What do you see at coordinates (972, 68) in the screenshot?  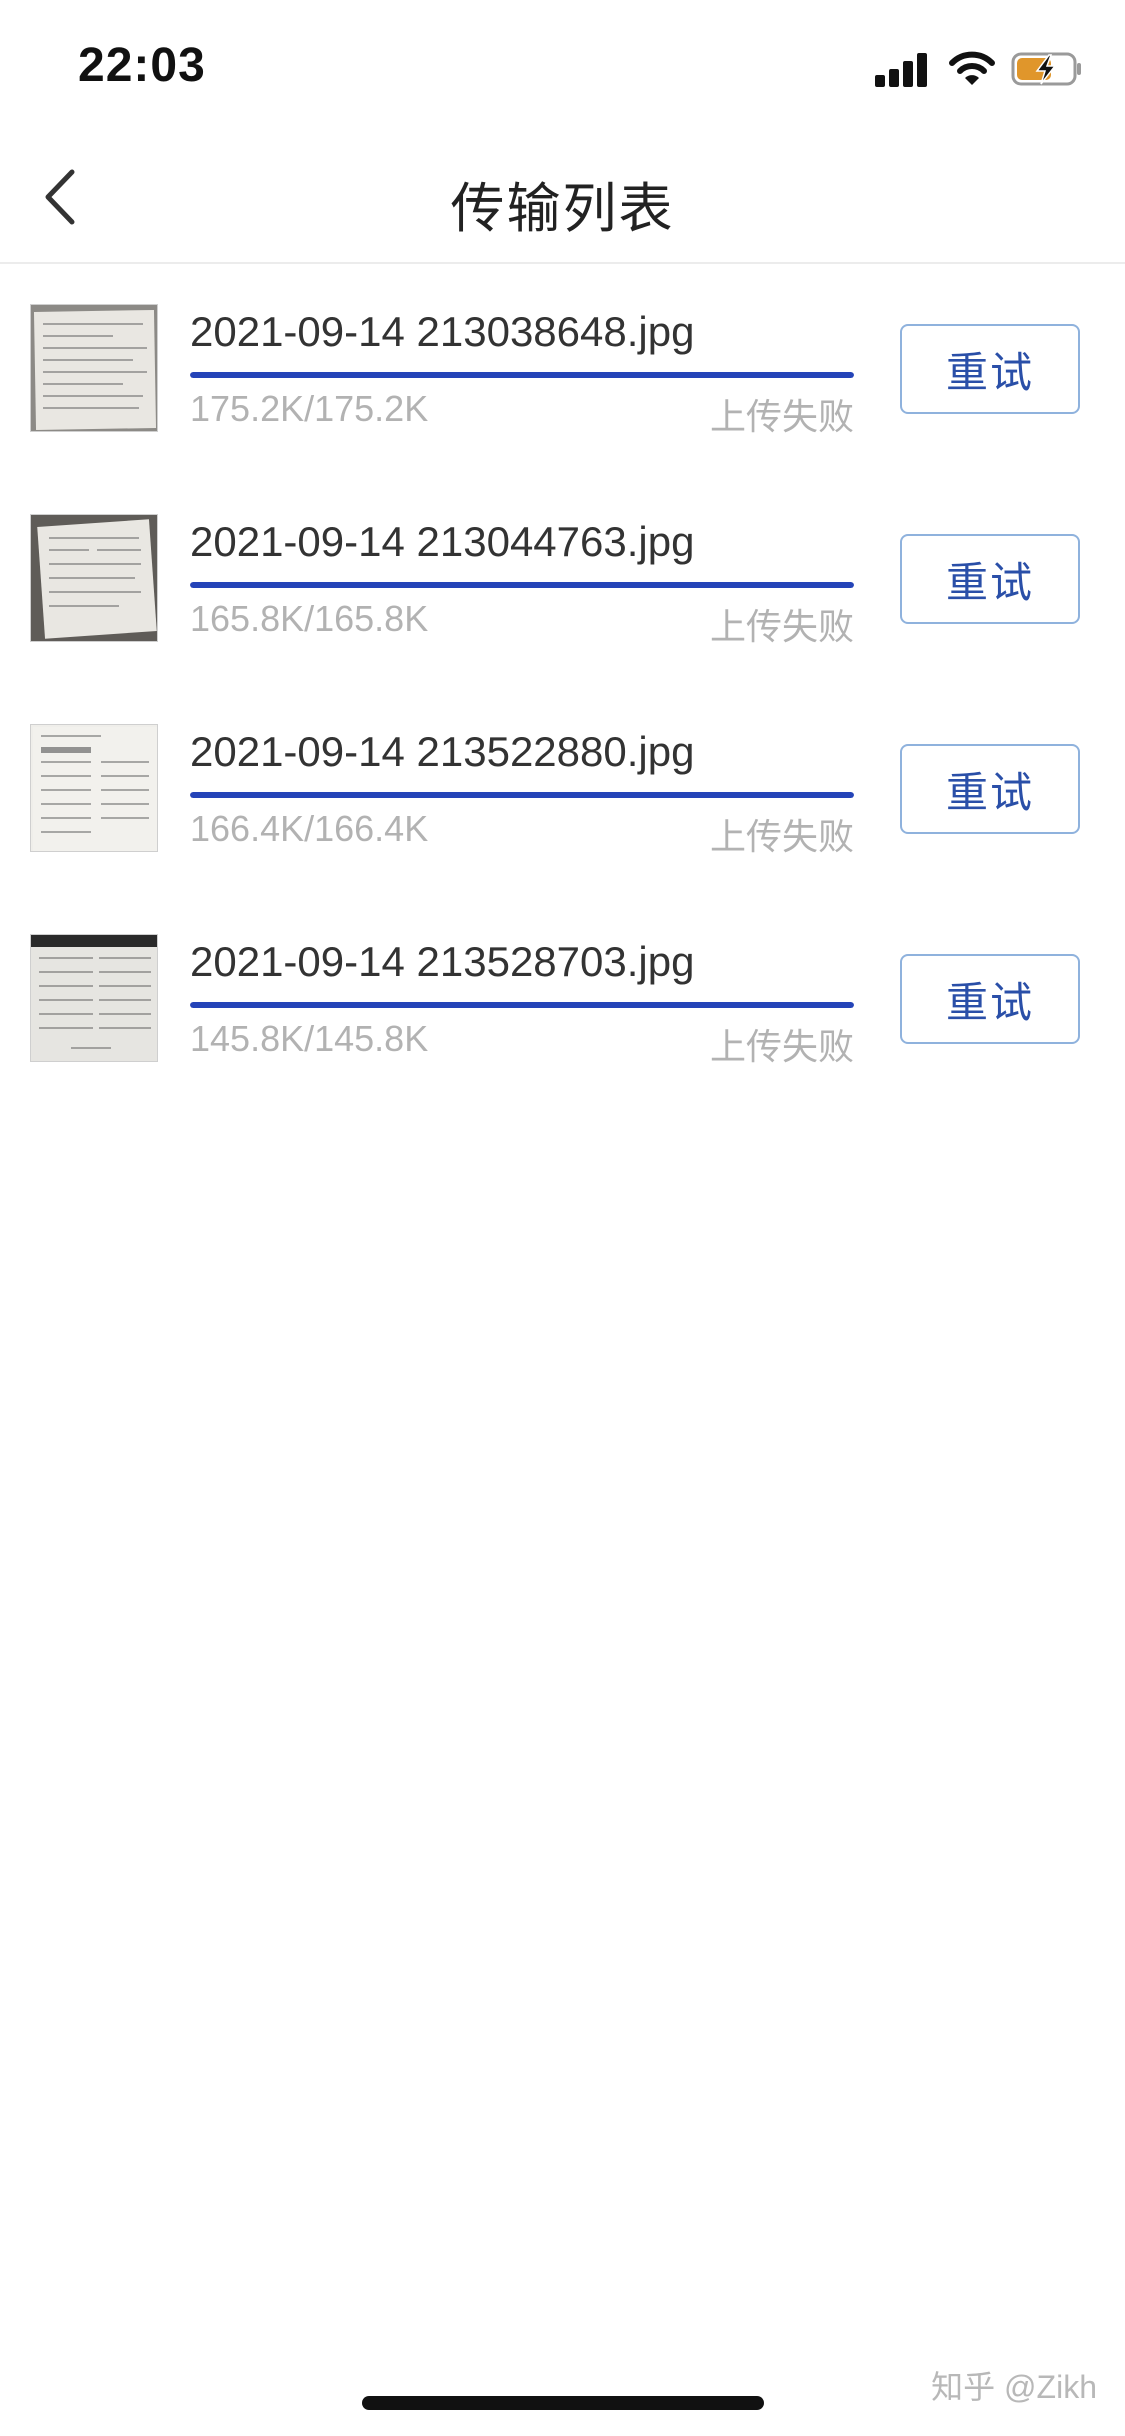 I see `wifi-icon` at bounding box center [972, 68].